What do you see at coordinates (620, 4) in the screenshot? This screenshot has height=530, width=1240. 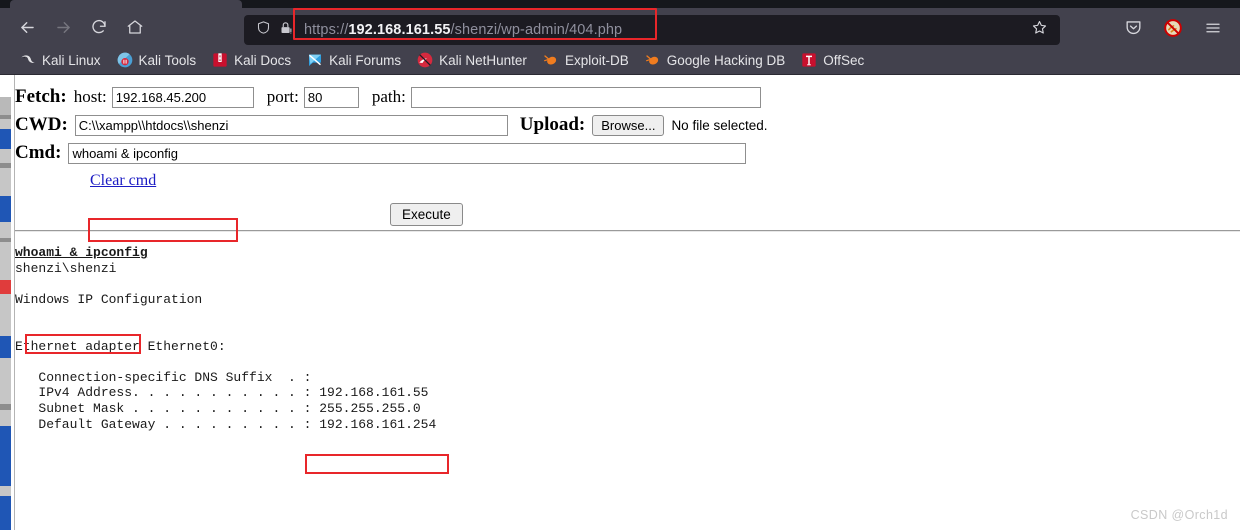 I see `tab-strip` at bounding box center [620, 4].